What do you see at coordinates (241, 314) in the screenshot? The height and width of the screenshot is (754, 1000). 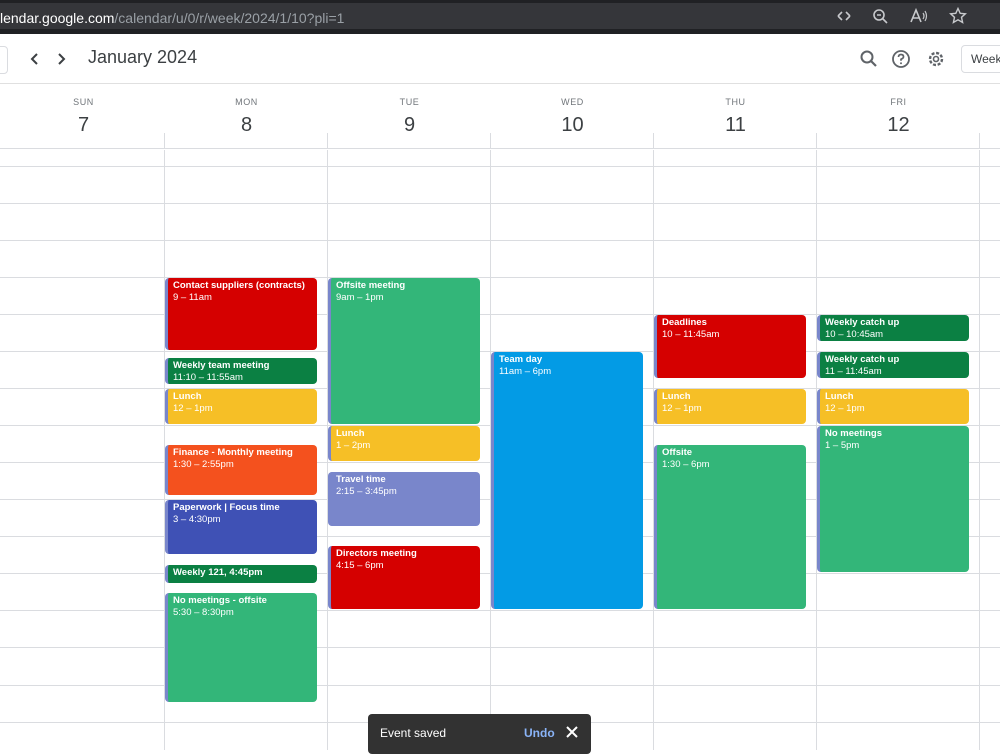 I see `calendar-event: Contact suppliers (contracts) 9 – 11am` at bounding box center [241, 314].